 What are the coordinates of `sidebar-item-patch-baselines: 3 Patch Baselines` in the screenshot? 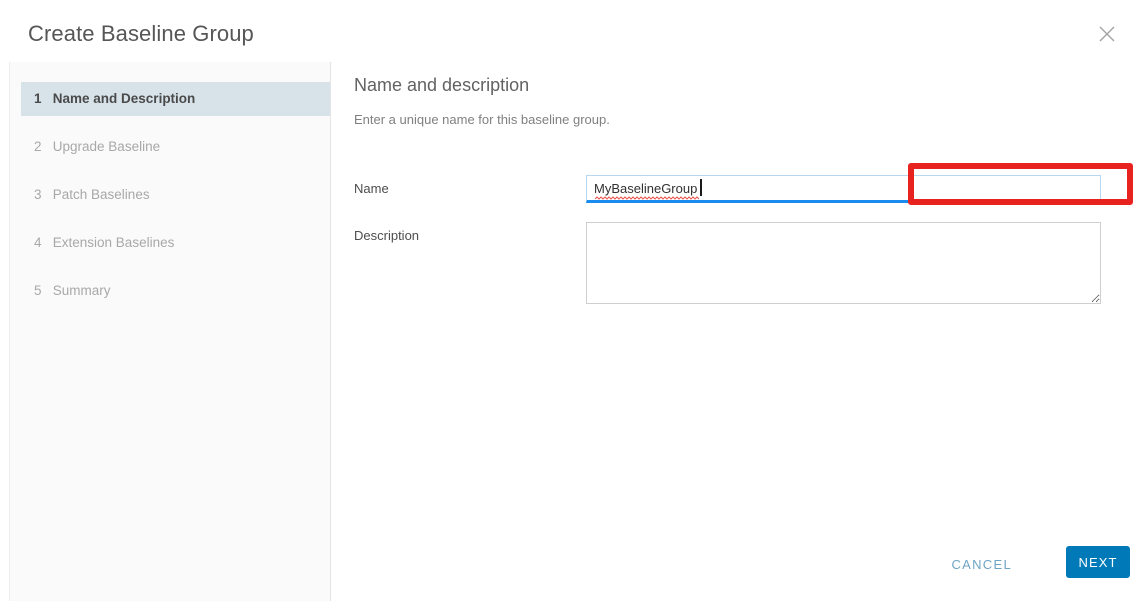 It's located at (175, 195).